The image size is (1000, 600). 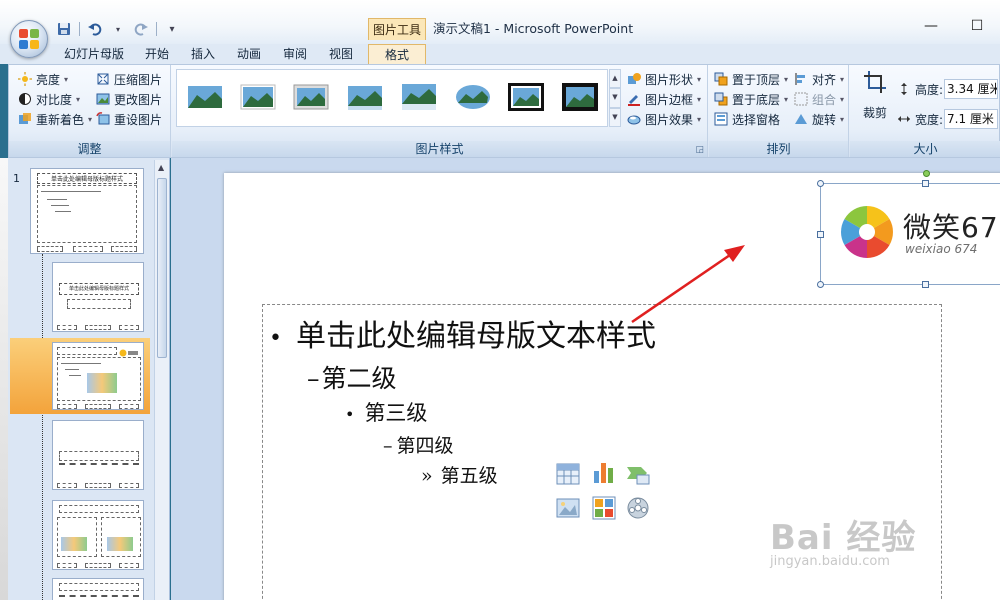 I want to click on contrast-icon, so click(x=25, y=99).